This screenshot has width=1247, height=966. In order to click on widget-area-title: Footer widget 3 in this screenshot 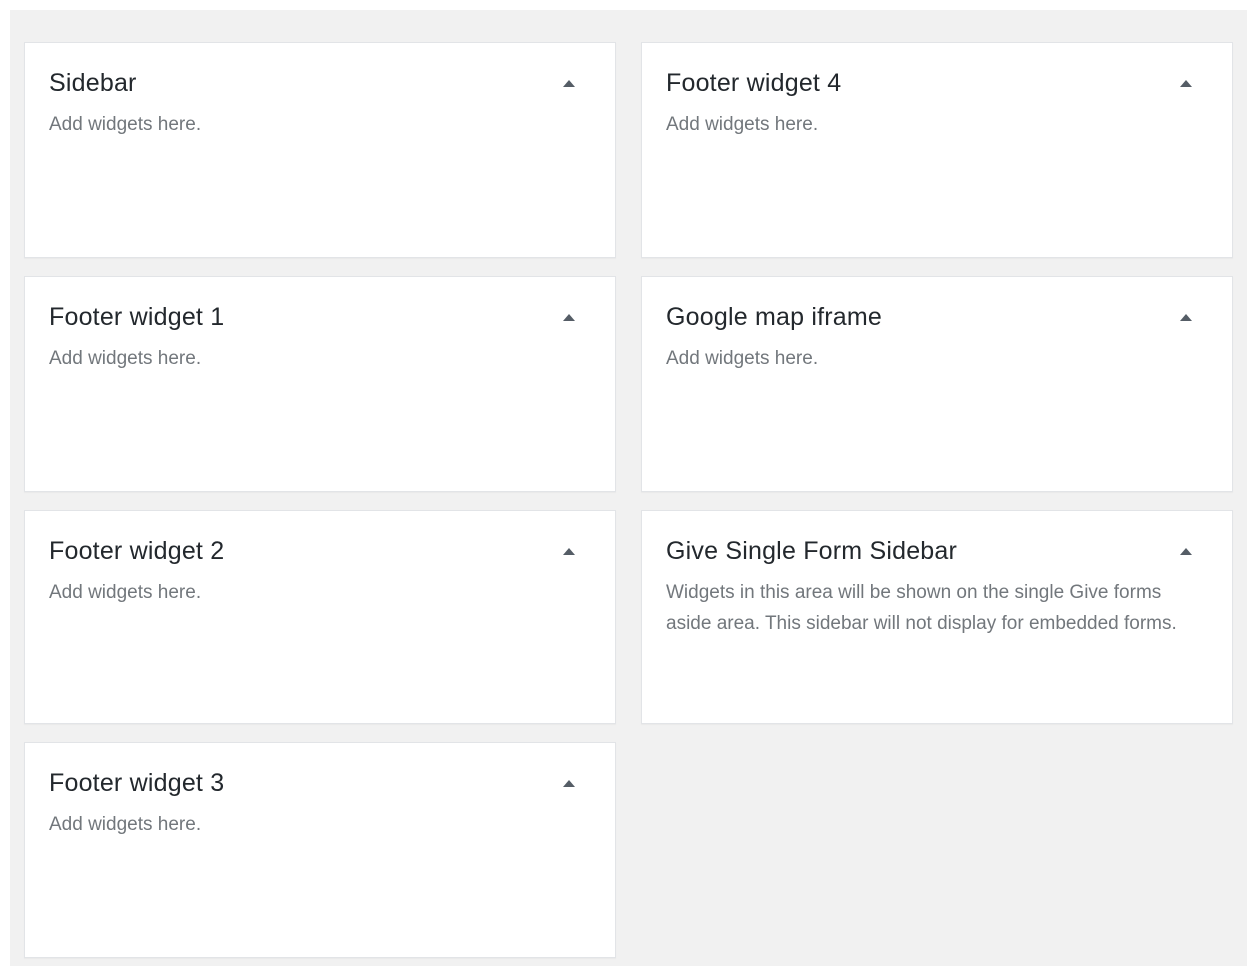, I will do `click(320, 783)`.